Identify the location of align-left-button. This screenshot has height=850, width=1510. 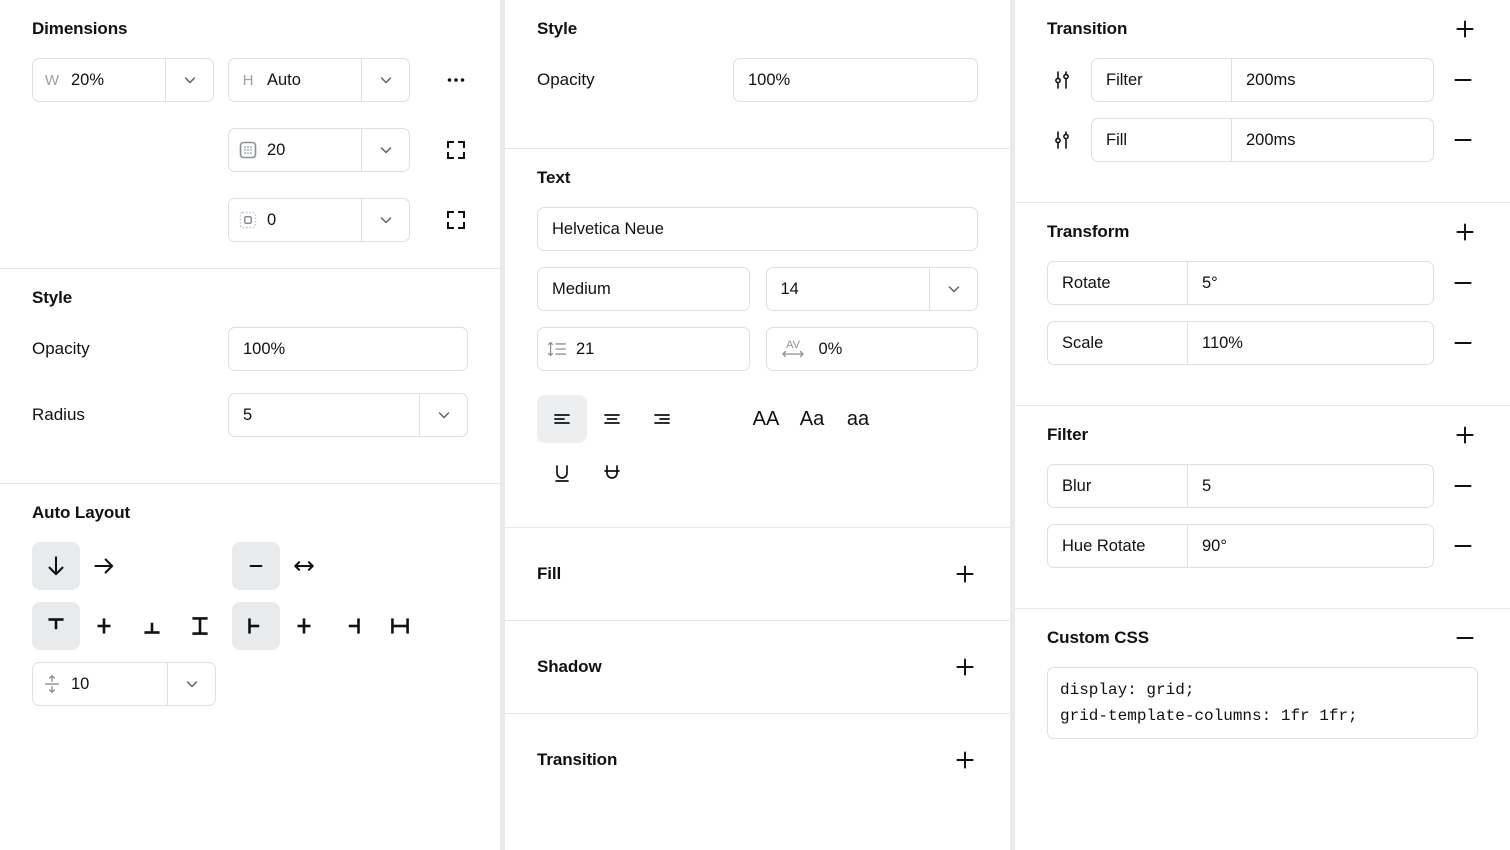
(256, 626).